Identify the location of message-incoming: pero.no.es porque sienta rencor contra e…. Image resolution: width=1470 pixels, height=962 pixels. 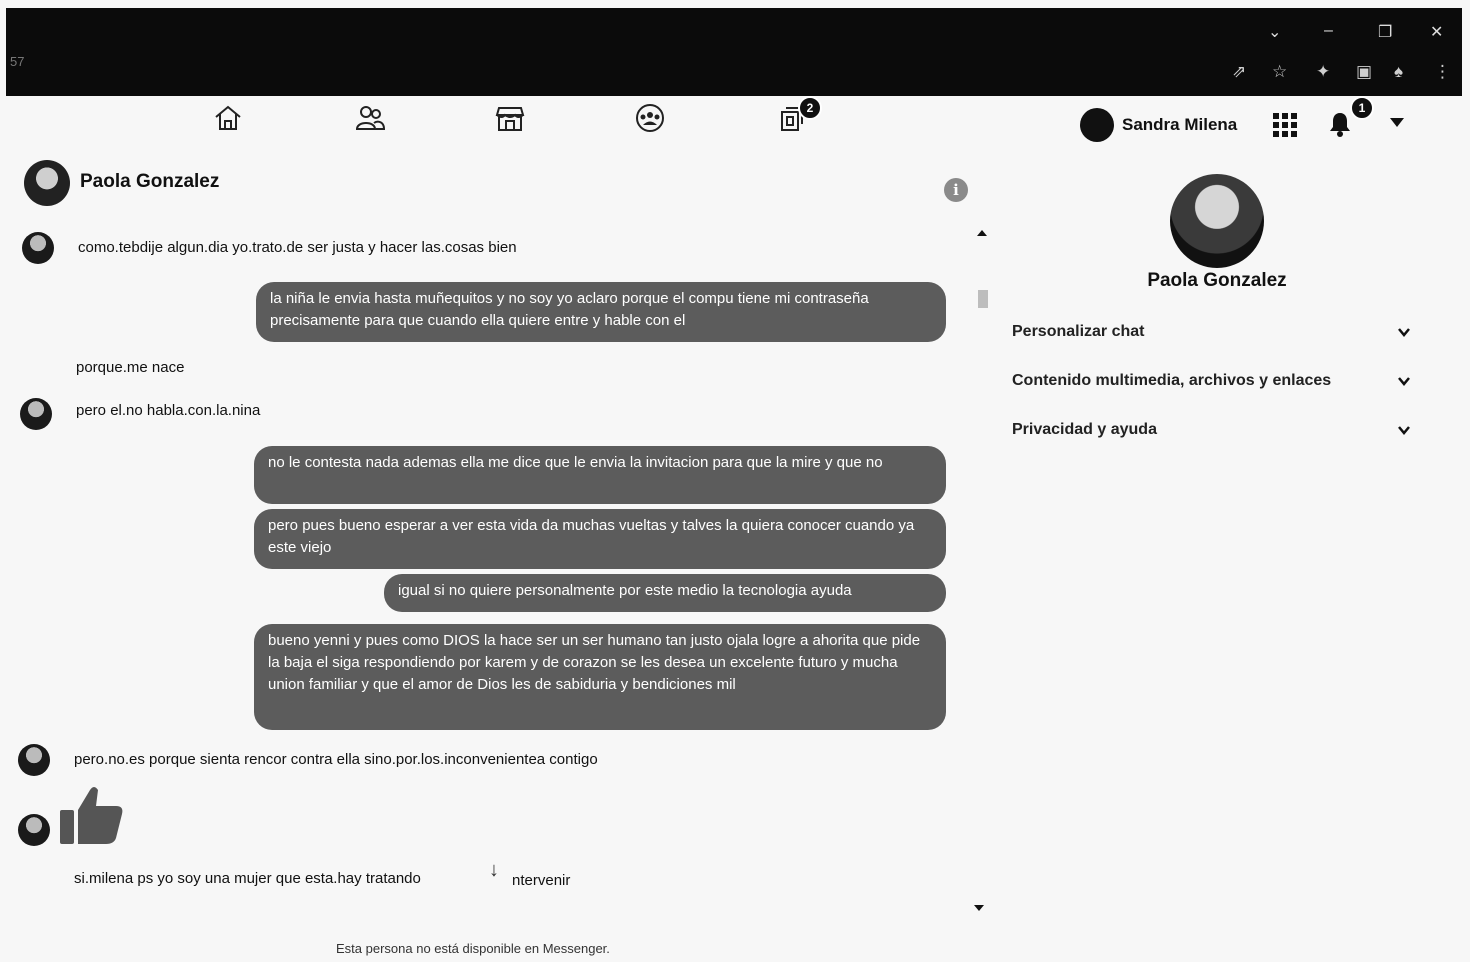
(336, 759).